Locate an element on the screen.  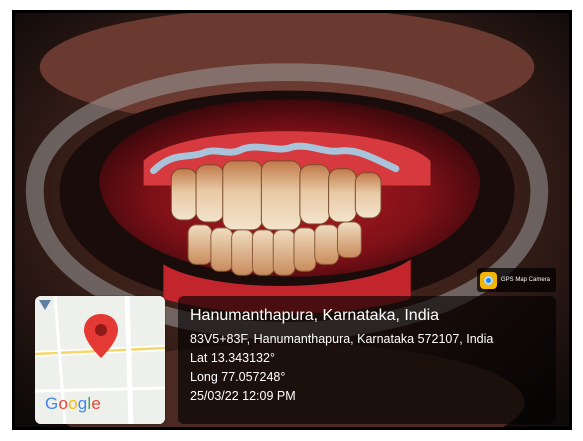
google-logo: Google is located at coordinates (73, 403).